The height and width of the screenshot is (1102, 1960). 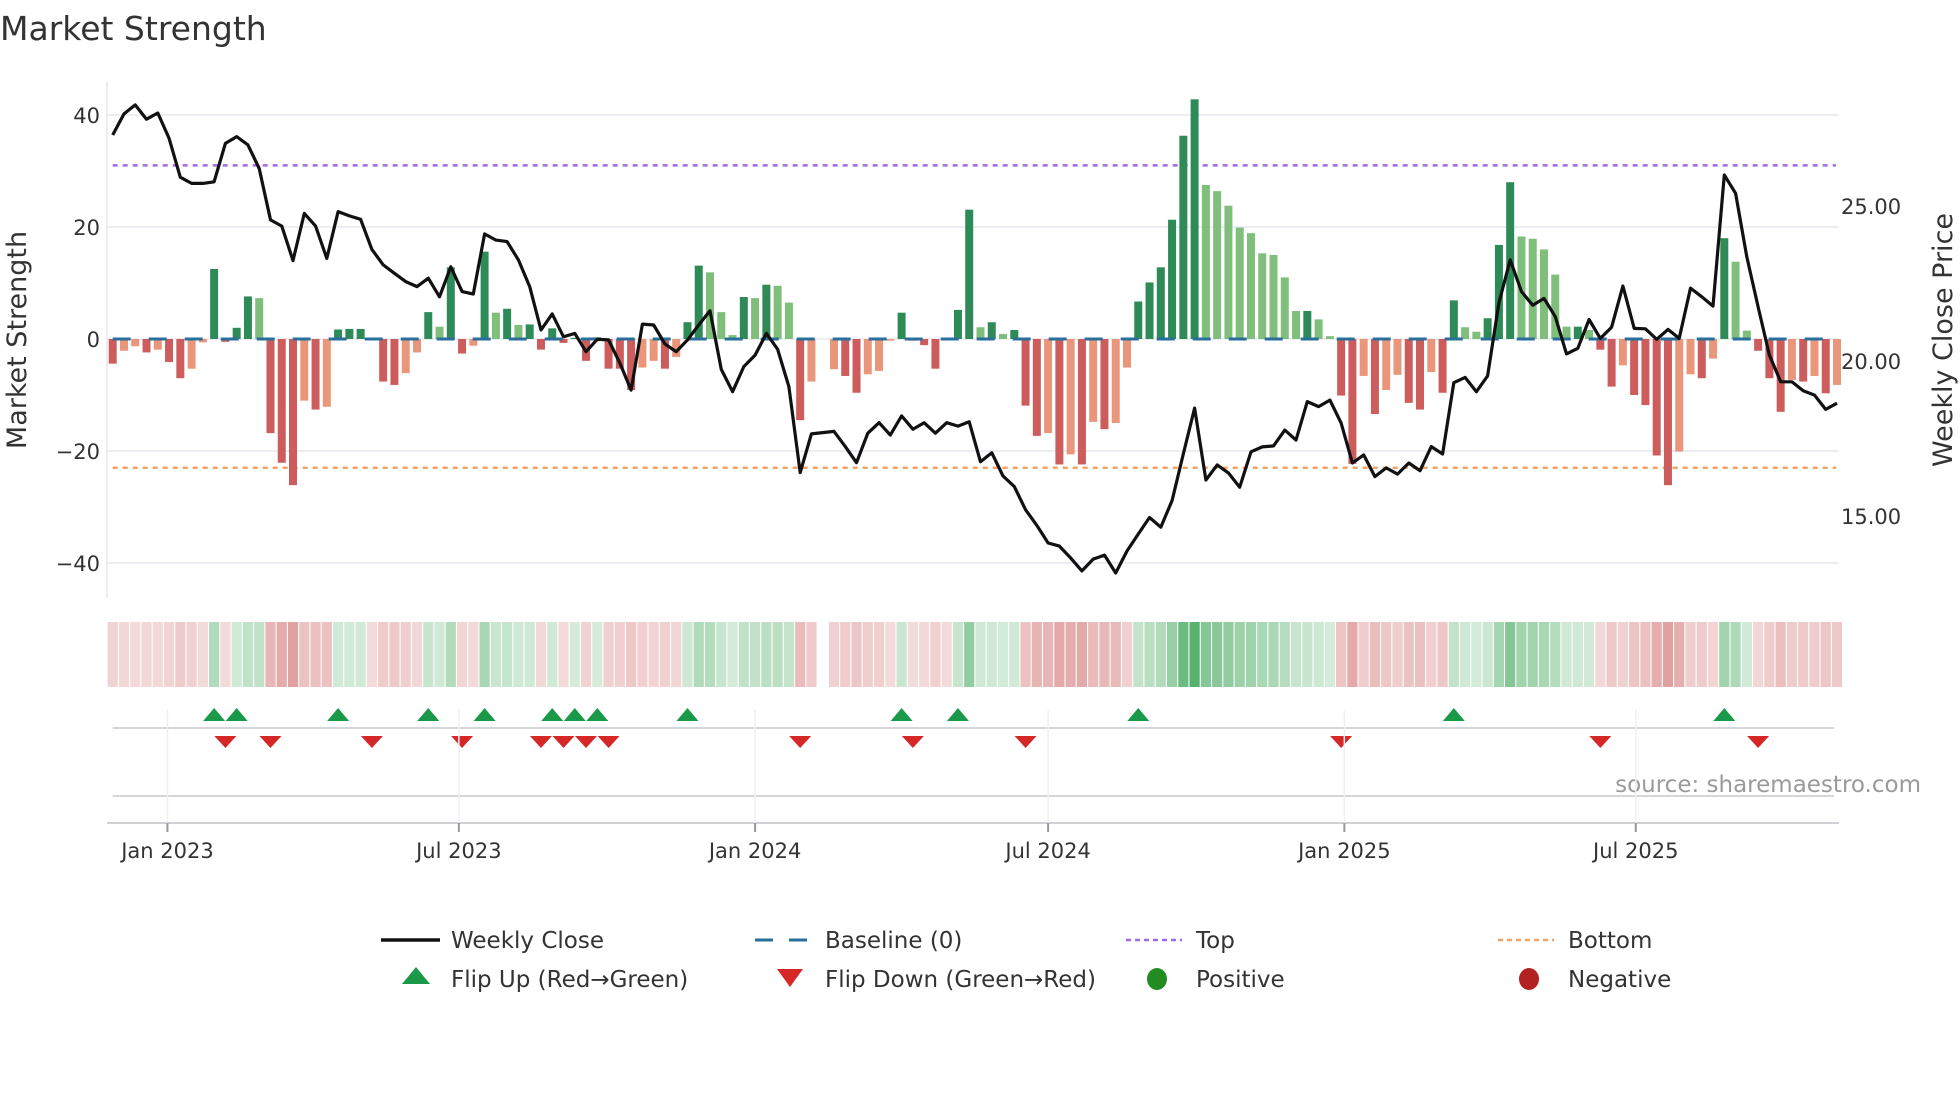 What do you see at coordinates (1871, 517) in the screenshot?
I see `y2-tick-label: 15.00` at bounding box center [1871, 517].